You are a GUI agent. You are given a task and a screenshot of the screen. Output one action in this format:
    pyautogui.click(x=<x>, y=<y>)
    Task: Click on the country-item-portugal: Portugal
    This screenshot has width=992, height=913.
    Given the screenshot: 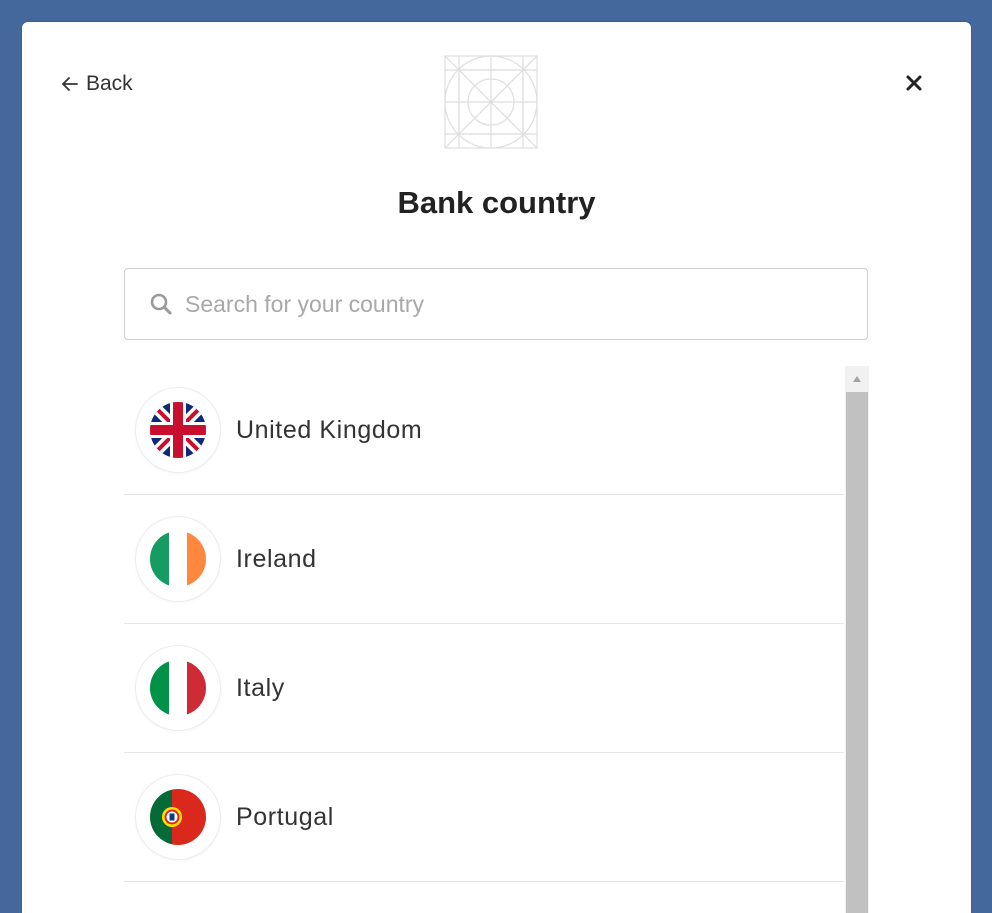 What is the action you would take?
    pyautogui.click(x=484, y=817)
    